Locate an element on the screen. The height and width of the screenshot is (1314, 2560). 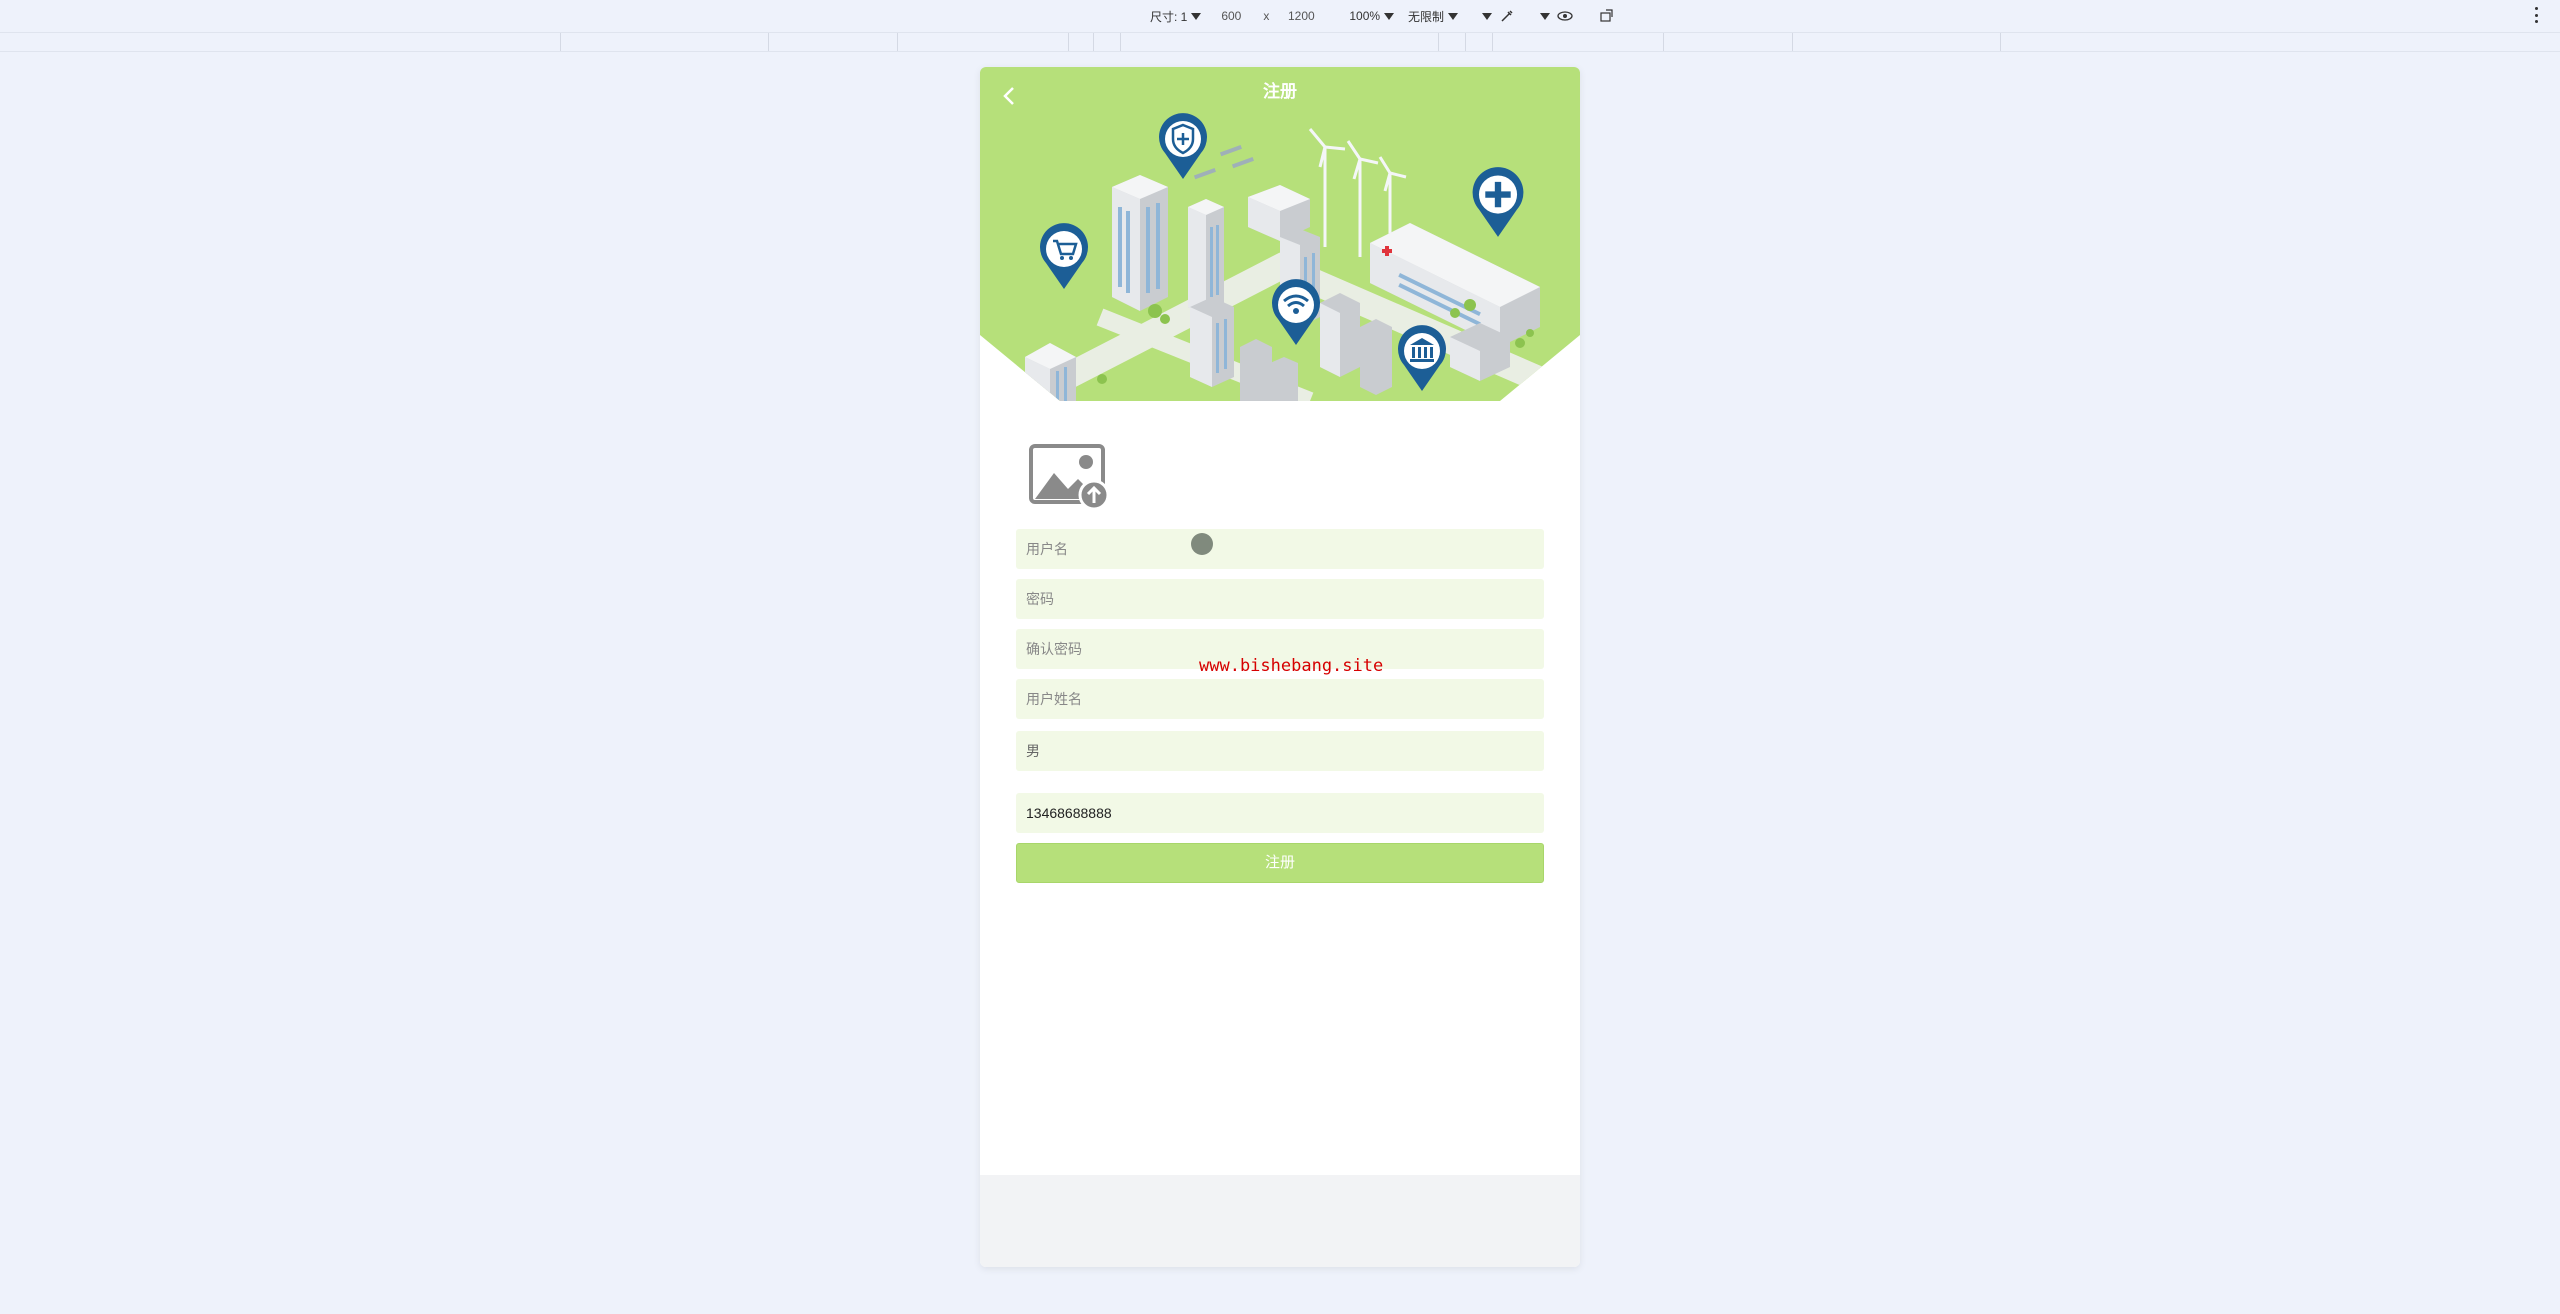
password-input is located at coordinates (1285, 599).